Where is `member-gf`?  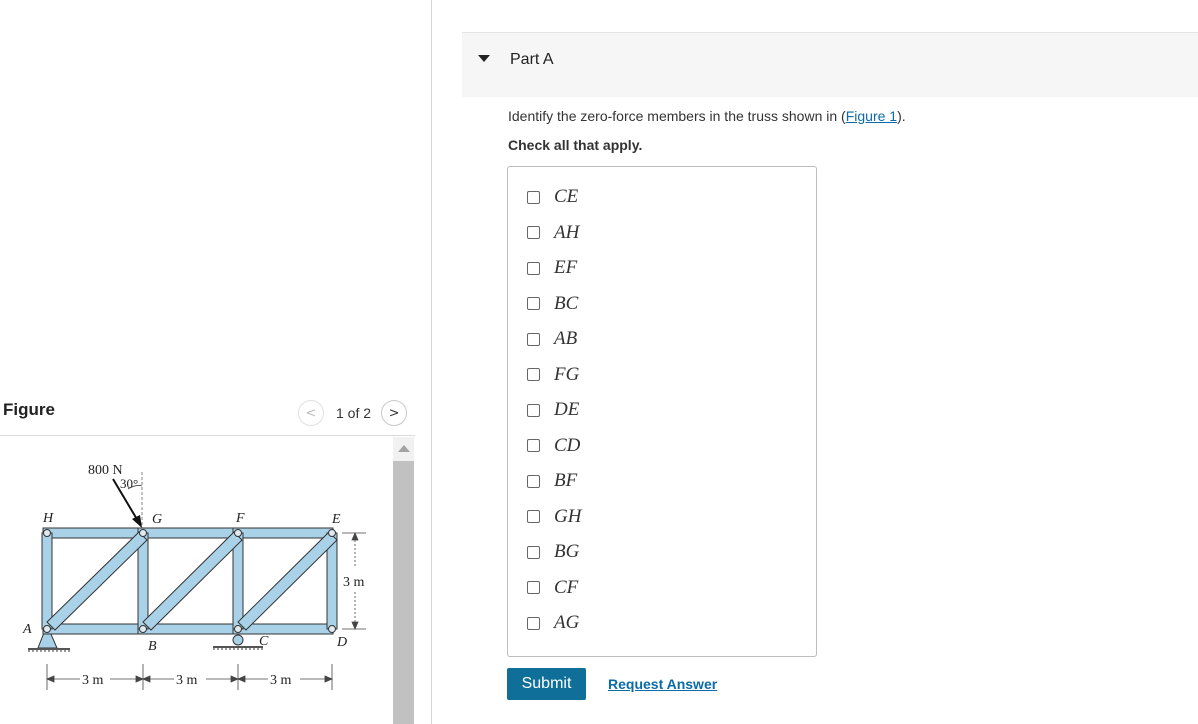
member-gf is located at coordinates (188, 533).